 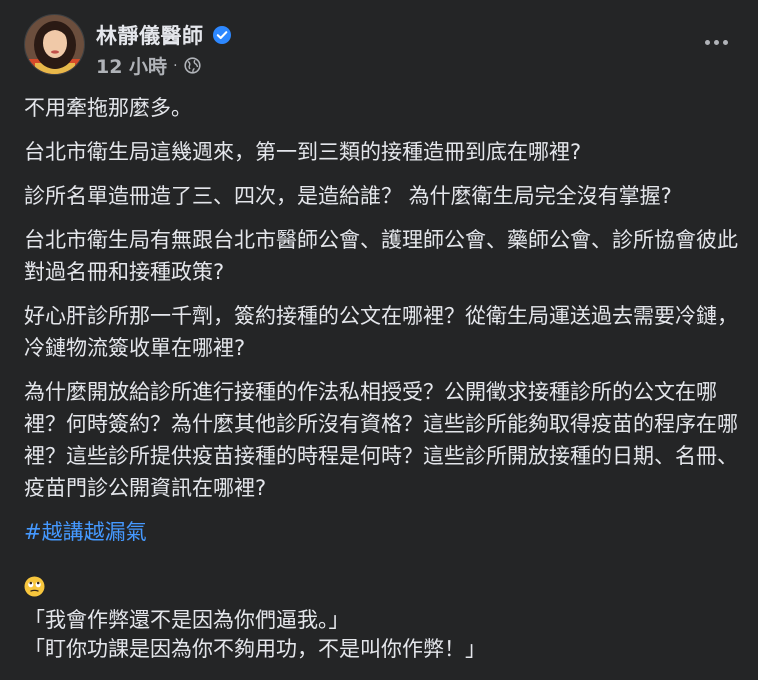 I want to click on avatar-photo, so click(x=54, y=44).